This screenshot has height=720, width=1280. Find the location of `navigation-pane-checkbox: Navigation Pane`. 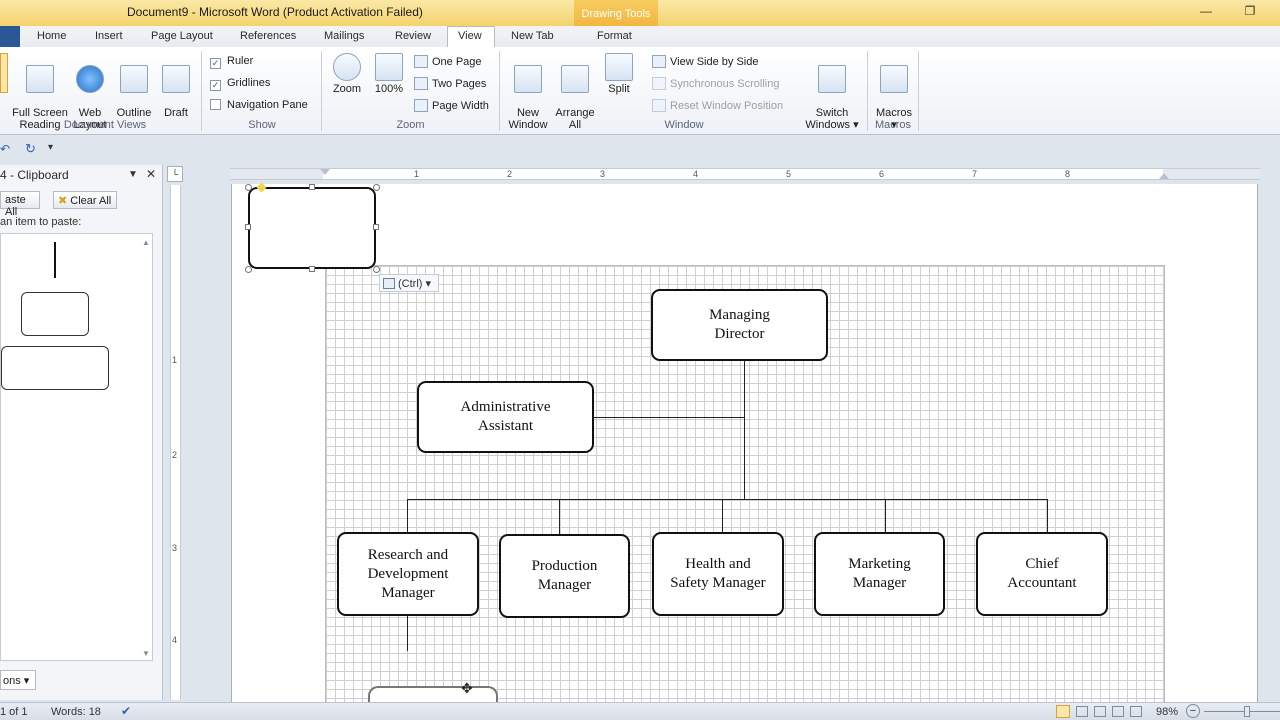

navigation-pane-checkbox: Navigation Pane is located at coordinates (259, 105).